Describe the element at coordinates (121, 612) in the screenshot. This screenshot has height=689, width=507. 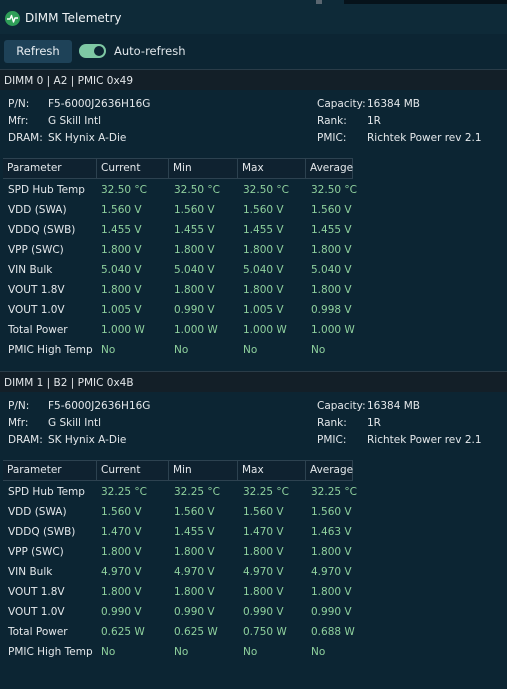
I see `row-current: 0.990 V` at that location.